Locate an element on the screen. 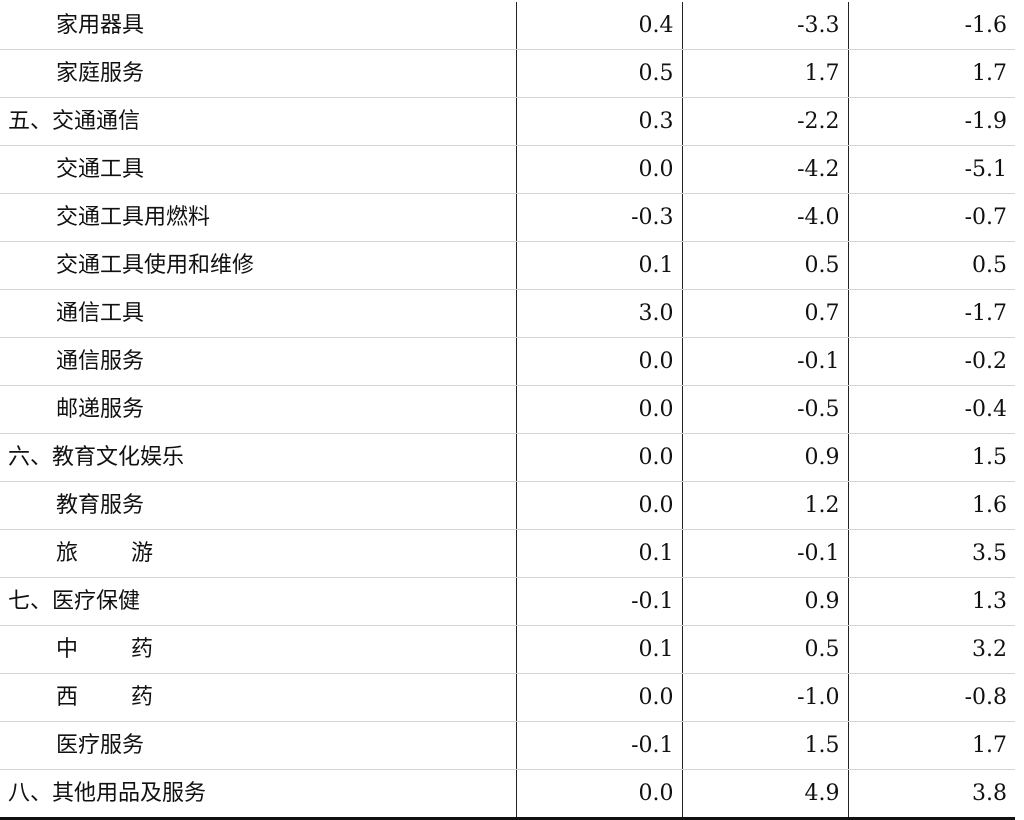  item-name: 家用器具 is located at coordinates (100, 25).